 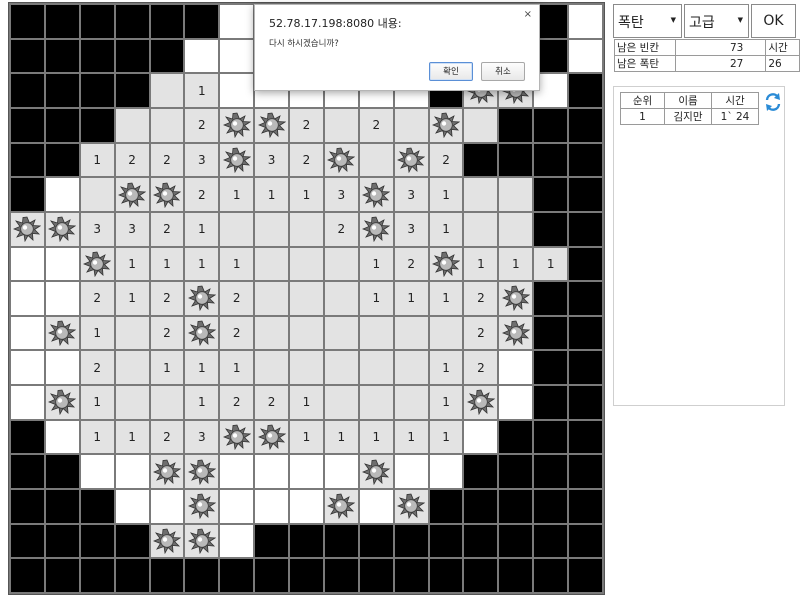 What do you see at coordinates (773, 102) in the screenshot?
I see `refresh-icon` at bounding box center [773, 102].